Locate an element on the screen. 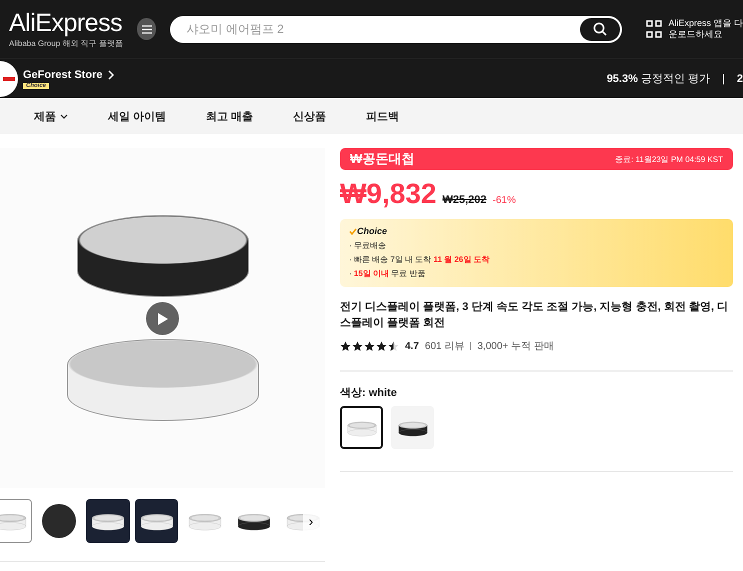 Image resolution: width=743 pixels, height=571 pixels. chevron-right-icon is located at coordinates (111, 75).